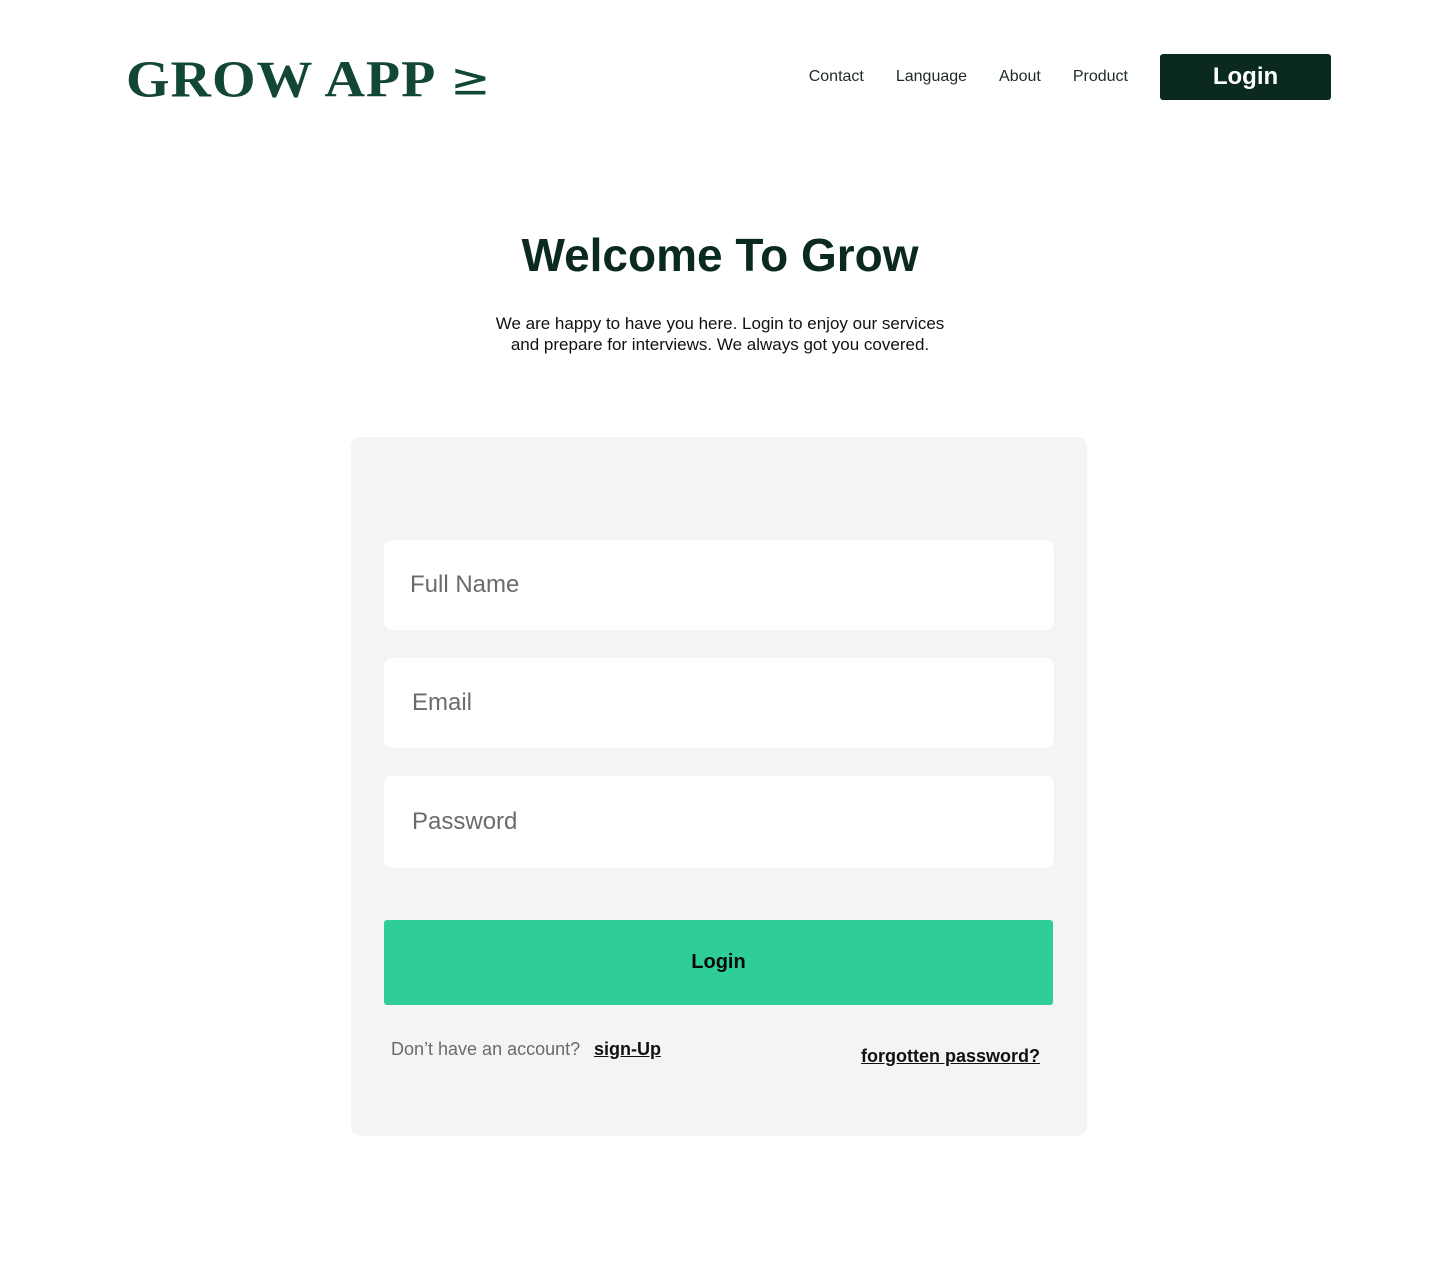  I want to click on full-name-input, so click(719, 585).